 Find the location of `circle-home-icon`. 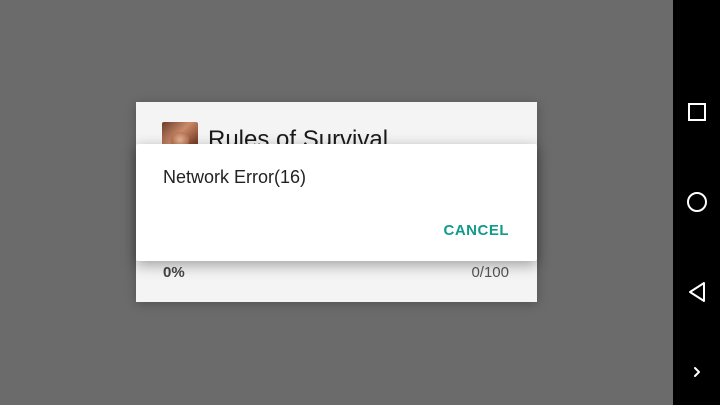

circle-home-icon is located at coordinates (696, 202).